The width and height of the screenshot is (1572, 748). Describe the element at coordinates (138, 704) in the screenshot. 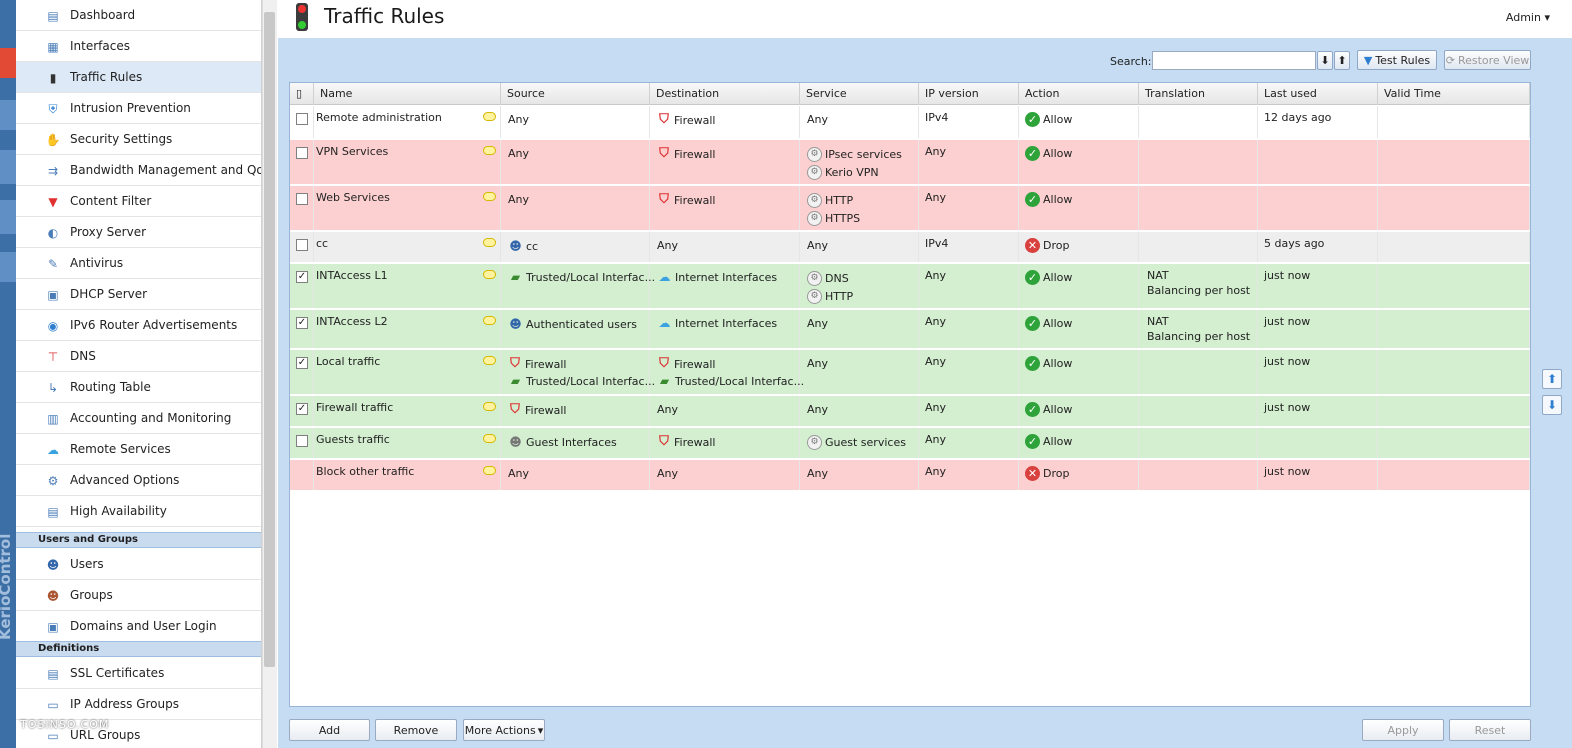

I see `sidebar-item-ip-address-groups: ▭ IP Address Groups` at that location.